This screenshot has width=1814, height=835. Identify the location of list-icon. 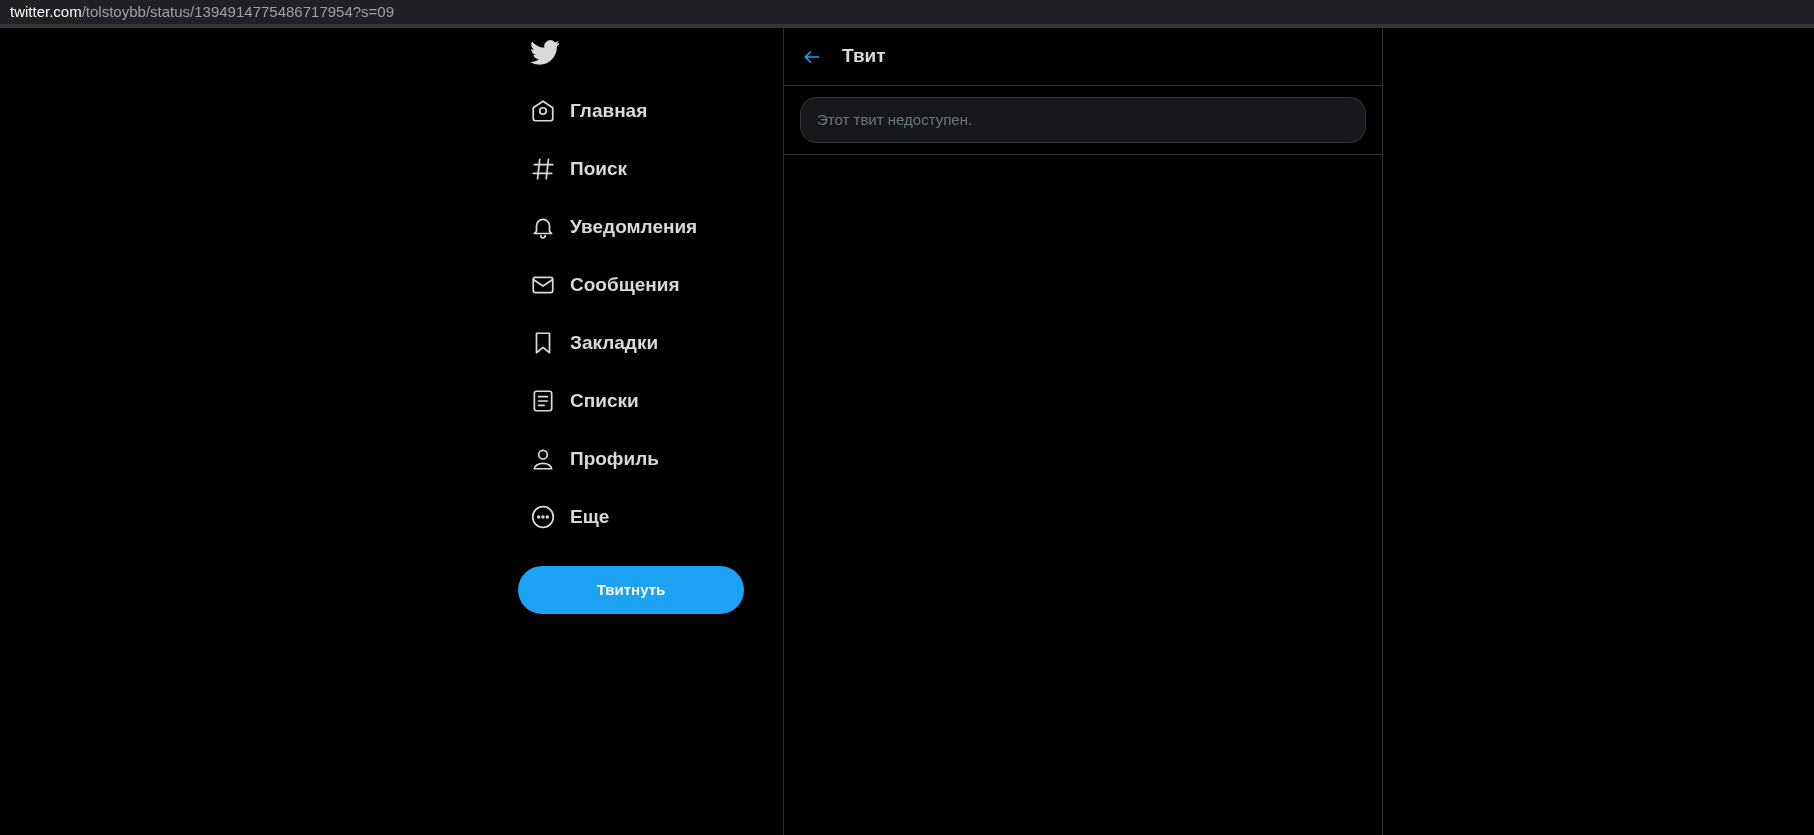
(543, 401).